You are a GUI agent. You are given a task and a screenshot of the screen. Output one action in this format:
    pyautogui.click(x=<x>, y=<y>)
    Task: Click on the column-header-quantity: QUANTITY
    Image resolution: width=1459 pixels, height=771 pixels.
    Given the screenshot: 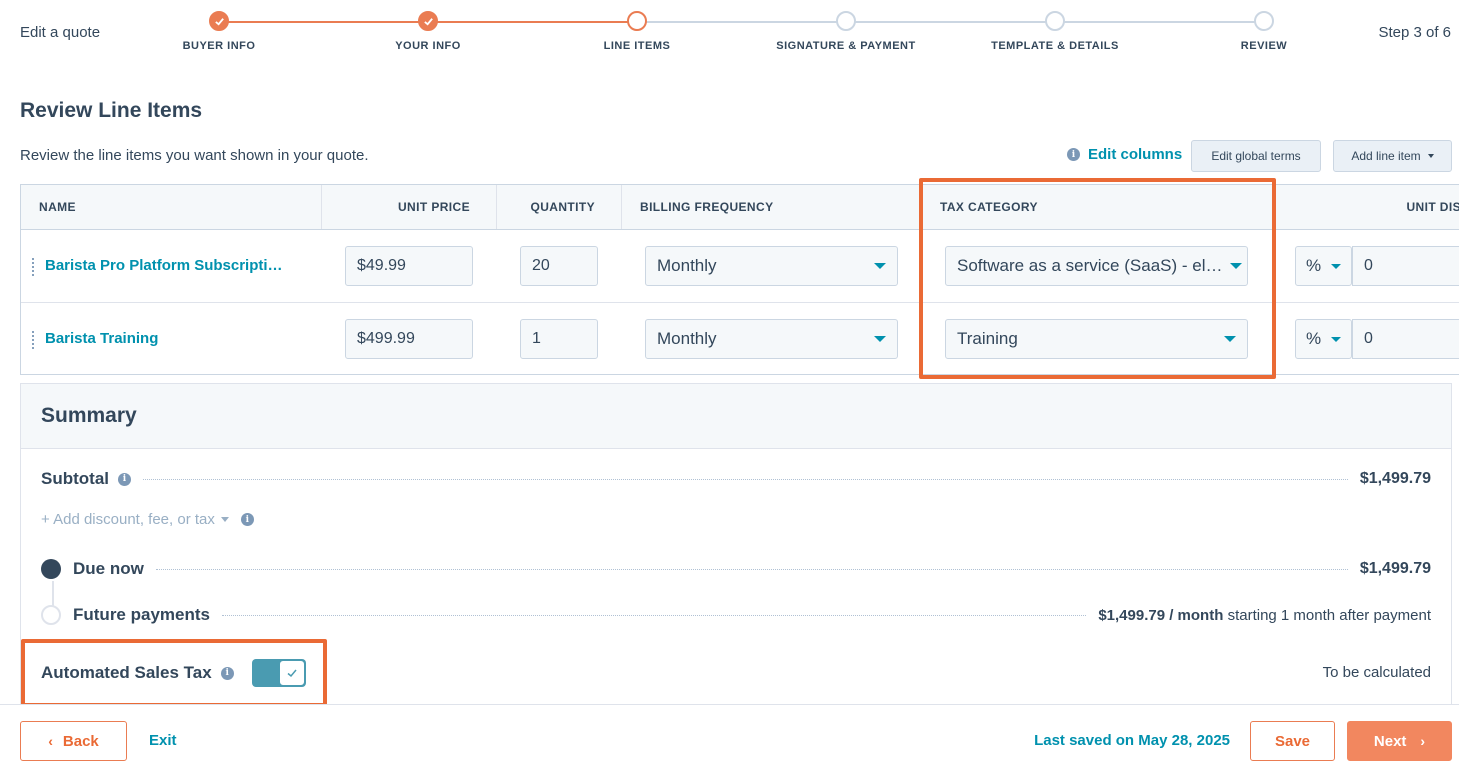 What is the action you would take?
    pyautogui.click(x=559, y=207)
    